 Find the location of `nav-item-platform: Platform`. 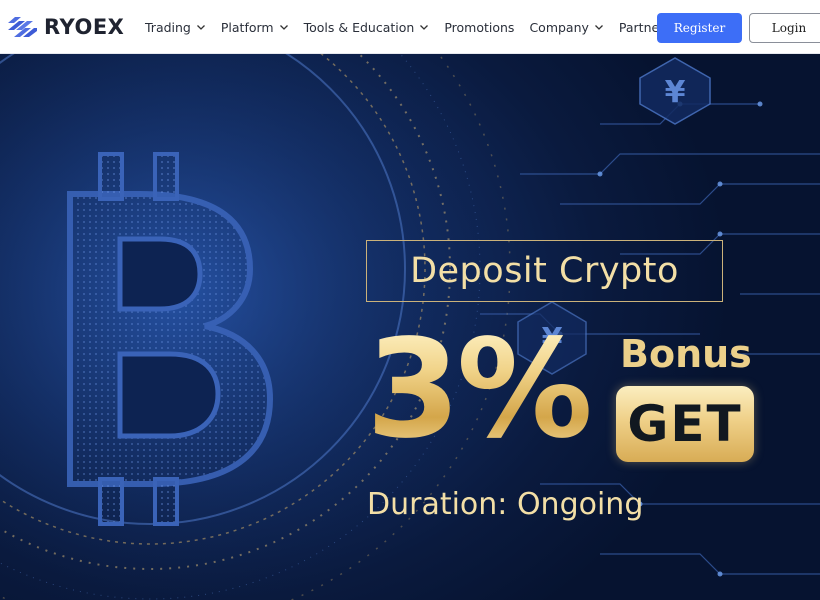

nav-item-platform: Platform is located at coordinates (255, 27).